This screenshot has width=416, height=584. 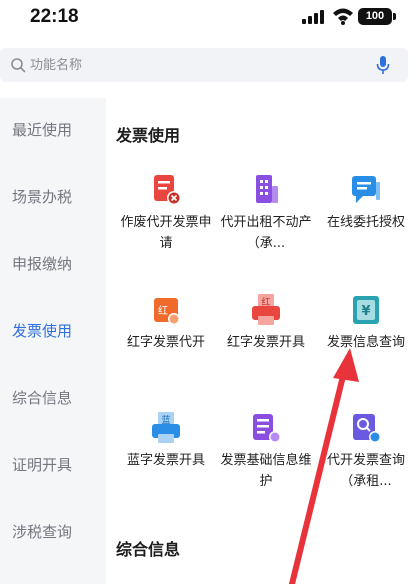 I want to click on wifi-icon, so click(x=343, y=16).